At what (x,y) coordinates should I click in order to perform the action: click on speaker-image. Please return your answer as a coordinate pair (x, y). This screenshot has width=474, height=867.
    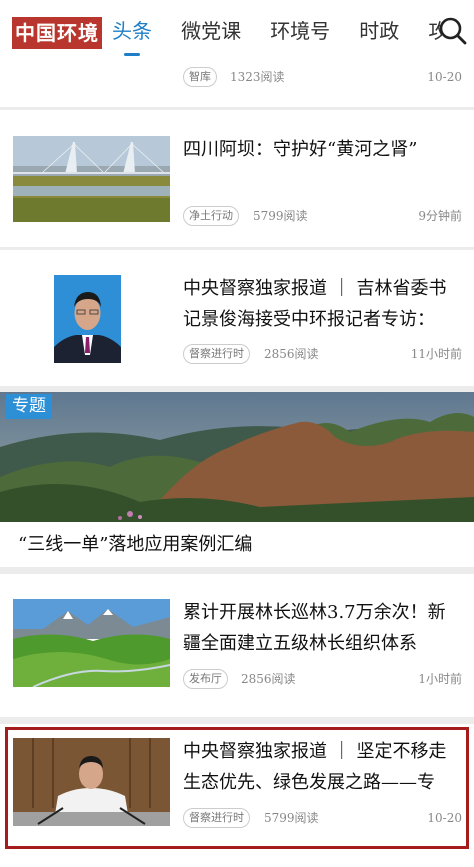
    Looking at the image, I should click on (91, 782).